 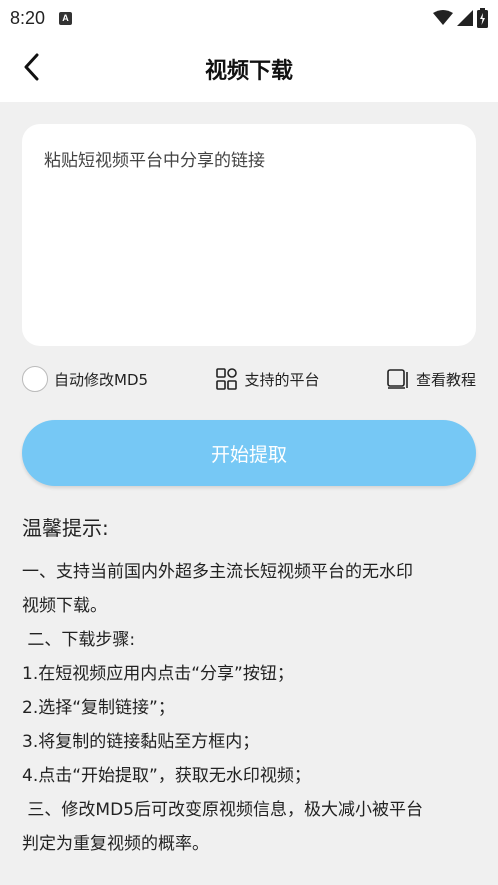 What do you see at coordinates (482, 18) in the screenshot?
I see `battery-icon` at bounding box center [482, 18].